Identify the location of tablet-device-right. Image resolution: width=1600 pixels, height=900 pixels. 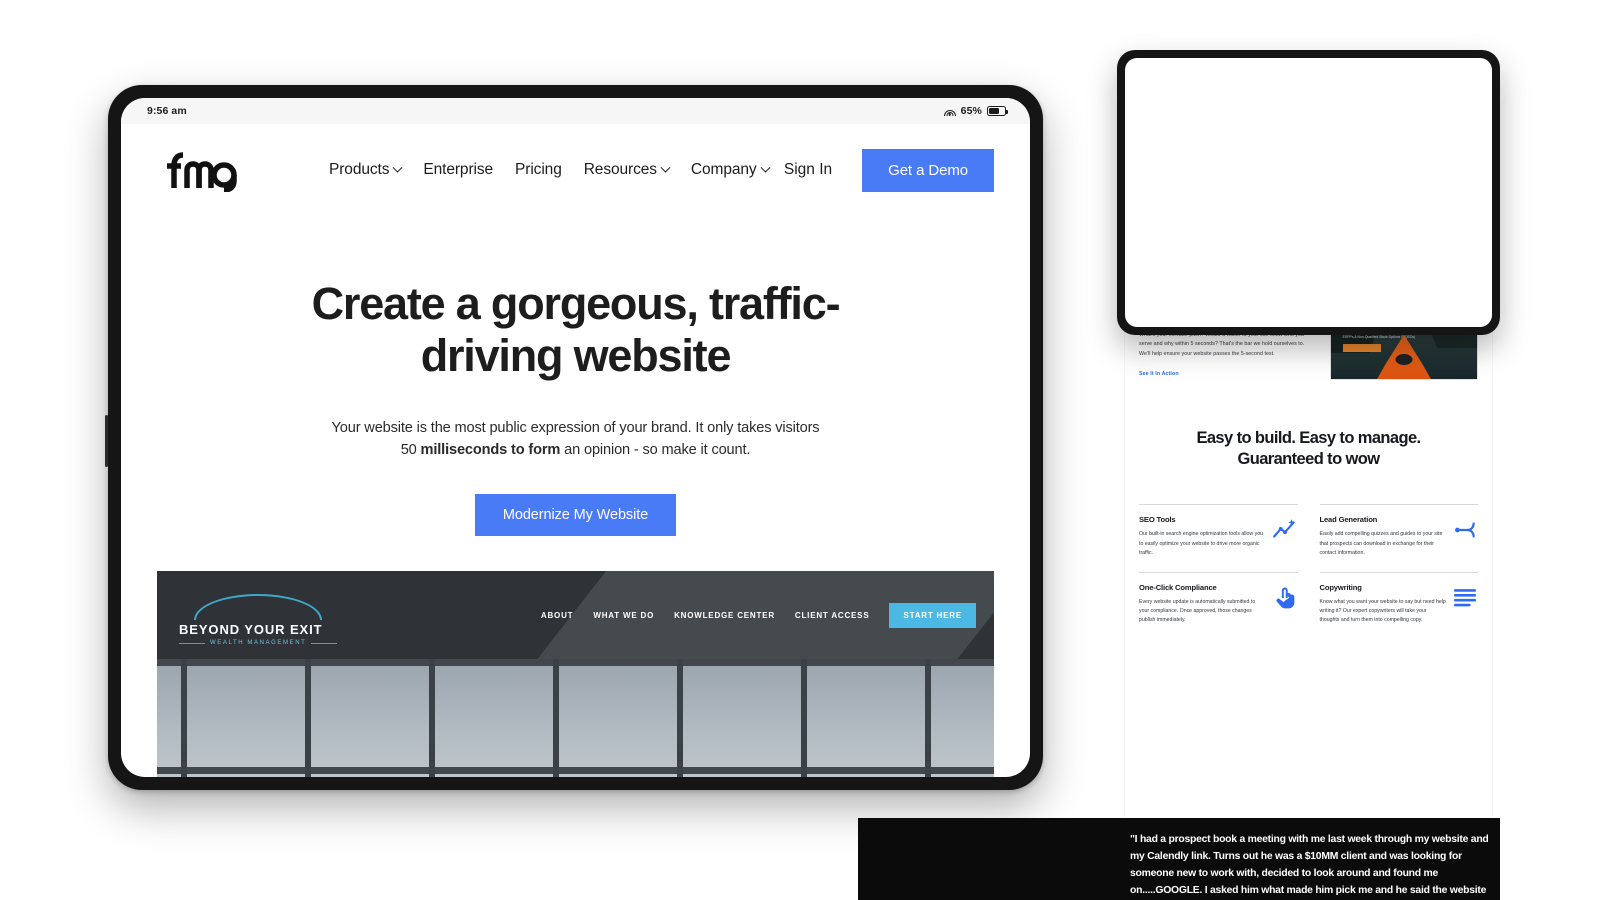
(1308, 192).